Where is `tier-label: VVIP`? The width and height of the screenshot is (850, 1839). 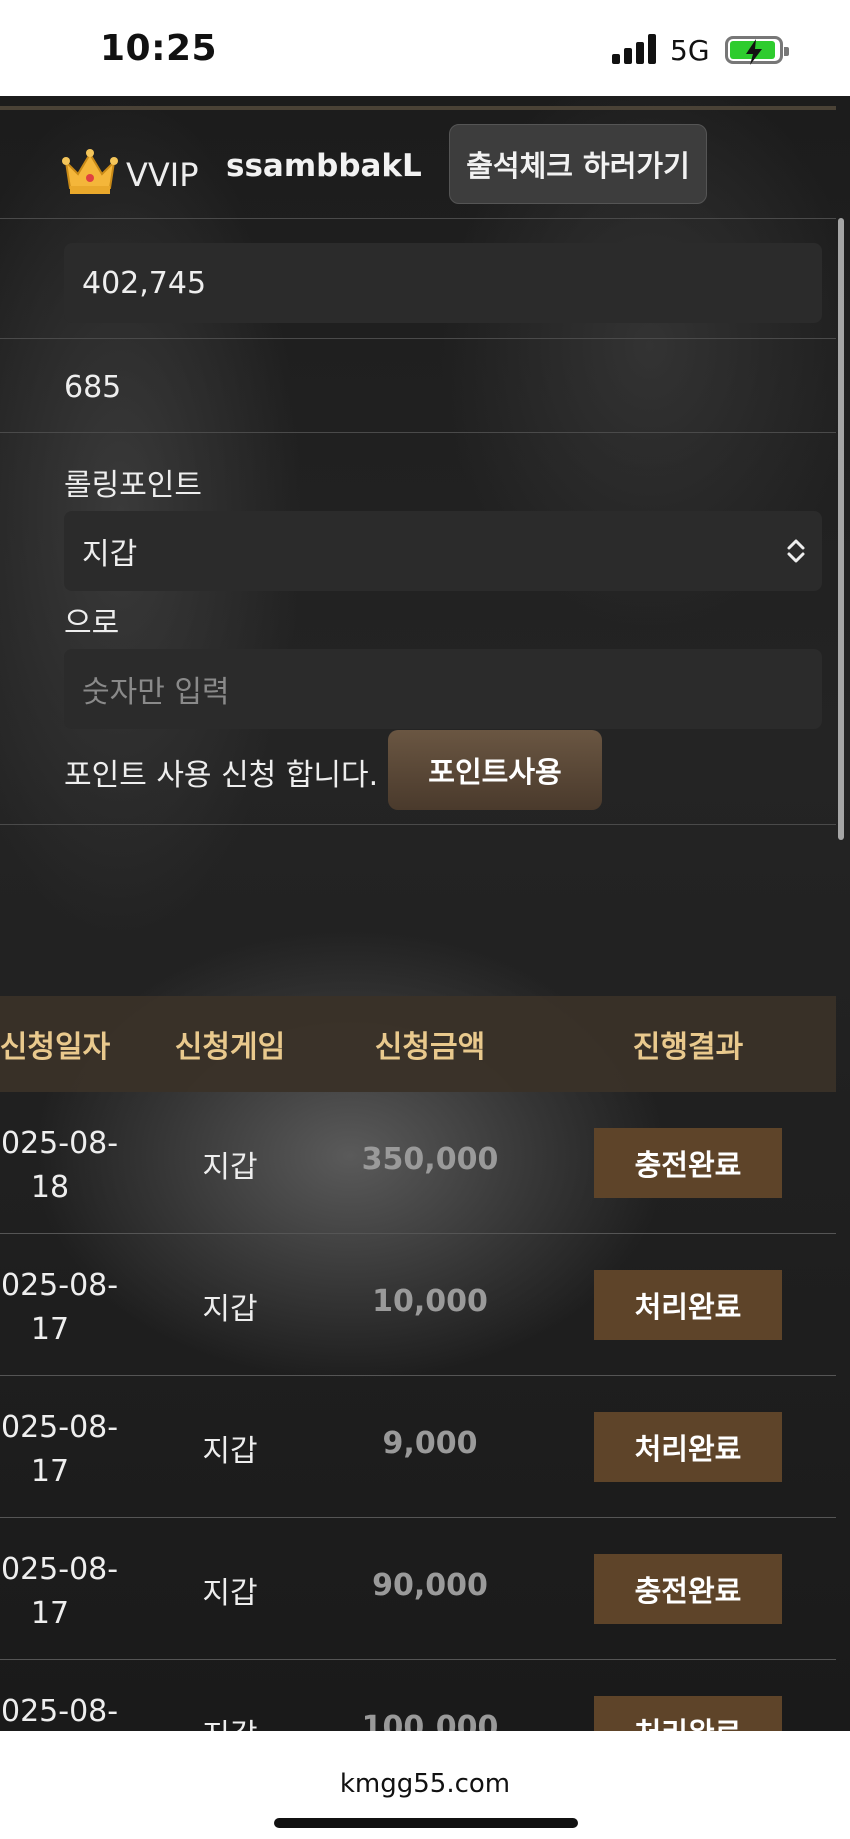 tier-label: VVIP is located at coordinates (162, 175).